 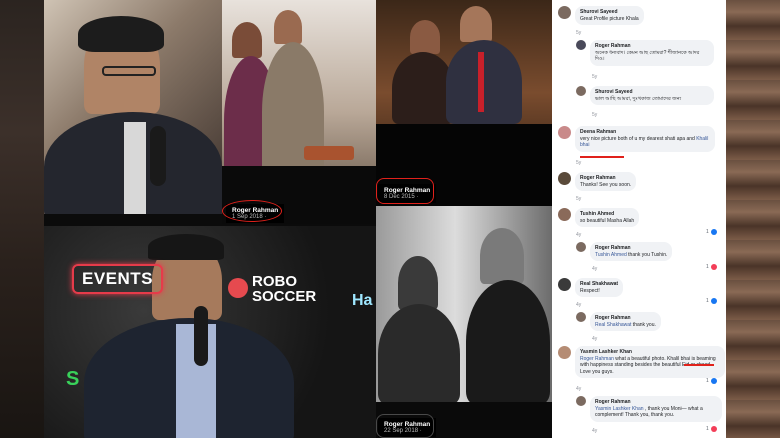 What do you see at coordinates (606, 184) in the screenshot?
I see `comment-text: Thanks! See you soon.` at bounding box center [606, 184].